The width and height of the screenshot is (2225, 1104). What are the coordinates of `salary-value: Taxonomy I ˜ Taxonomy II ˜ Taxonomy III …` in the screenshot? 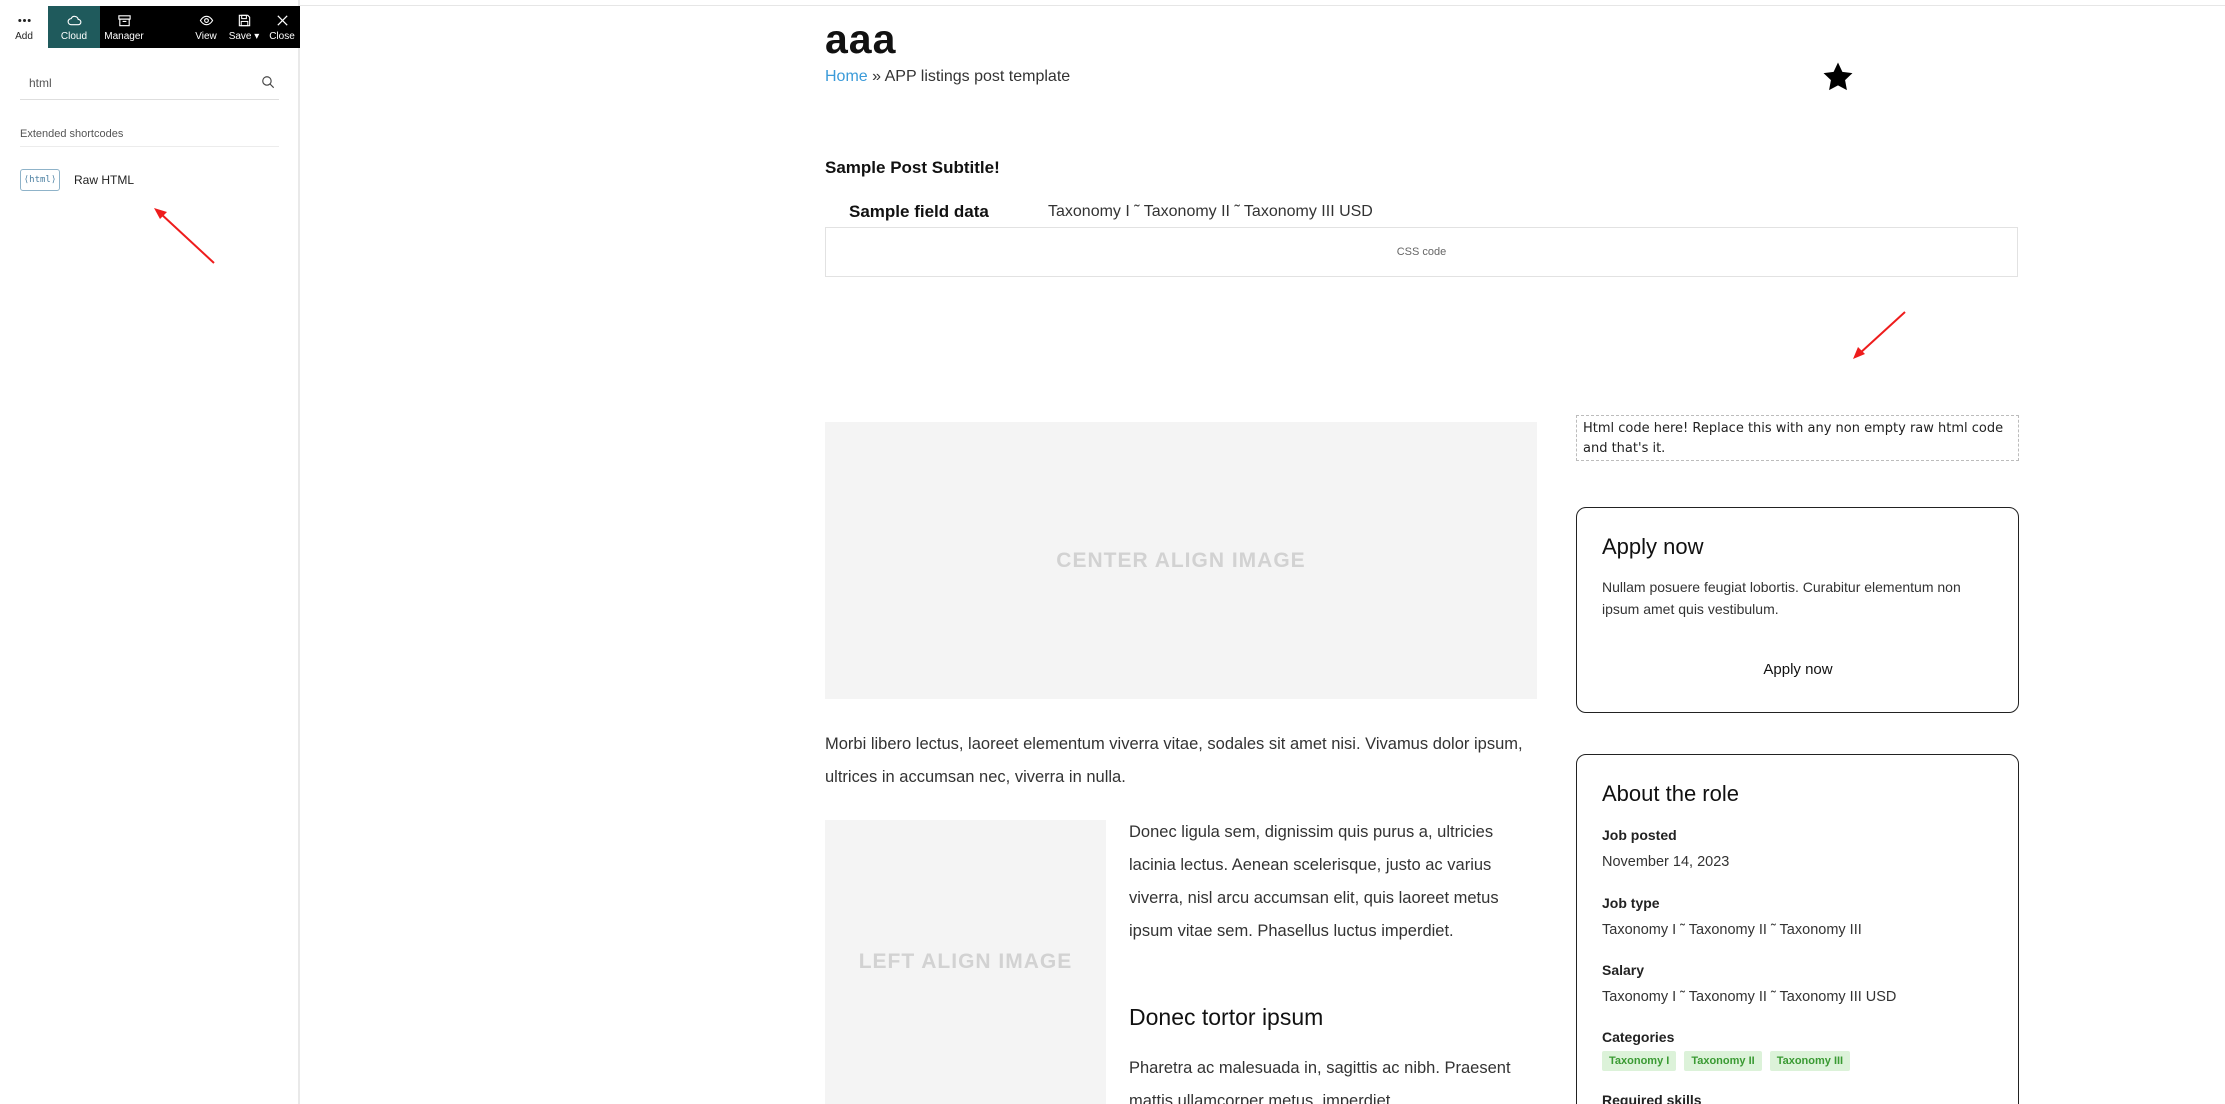 It's located at (1749, 997).